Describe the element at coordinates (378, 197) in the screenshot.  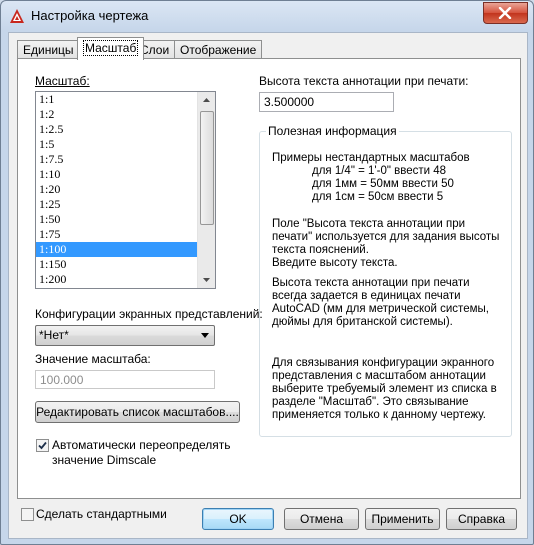
I see `example-3: для 1см = 50см ввести 5` at that location.